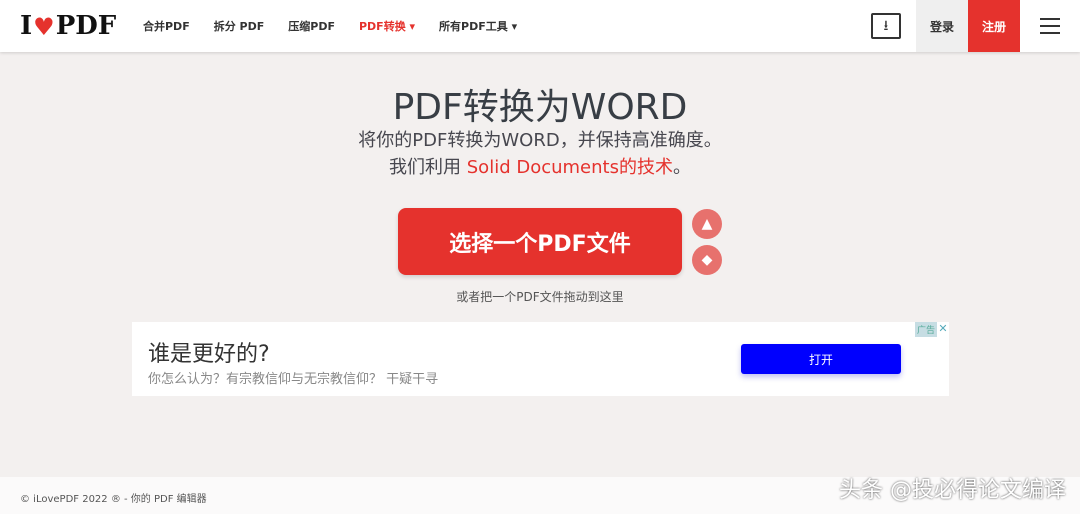 The image size is (1080, 514). Describe the element at coordinates (681, 167) in the screenshot. I see `credit-suffix: 。` at that location.